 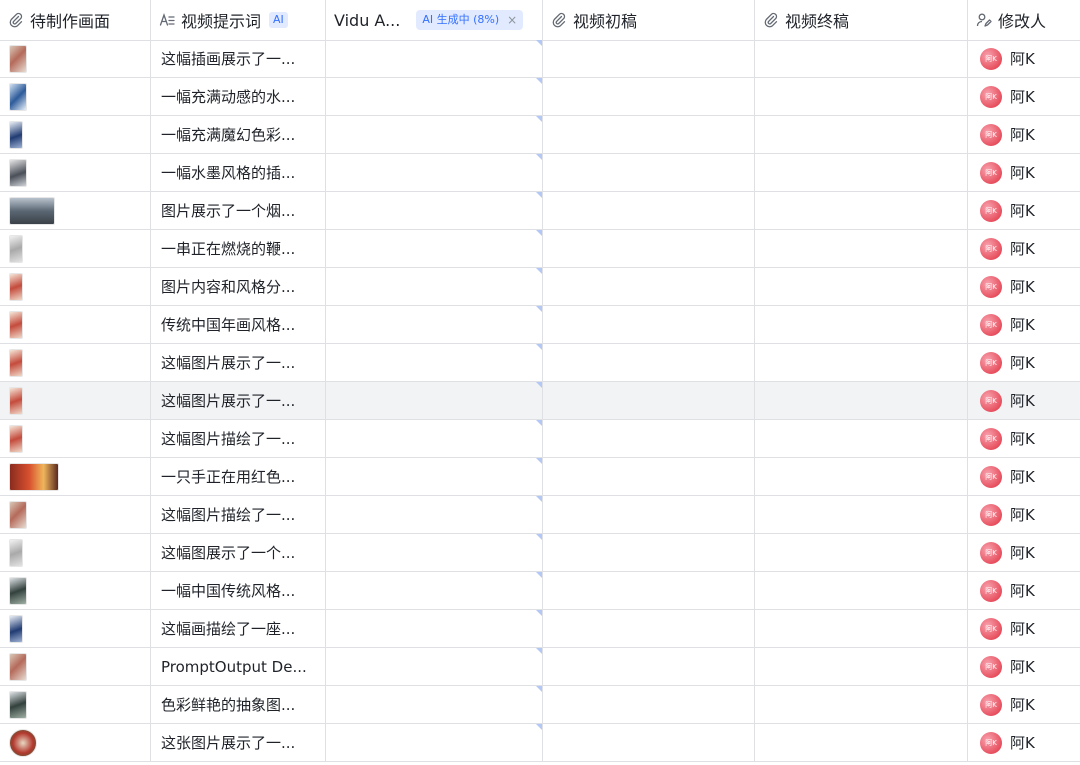 I want to click on table-row: 一幅中国传统风格... 阿K 阿K, so click(x=540, y=591).